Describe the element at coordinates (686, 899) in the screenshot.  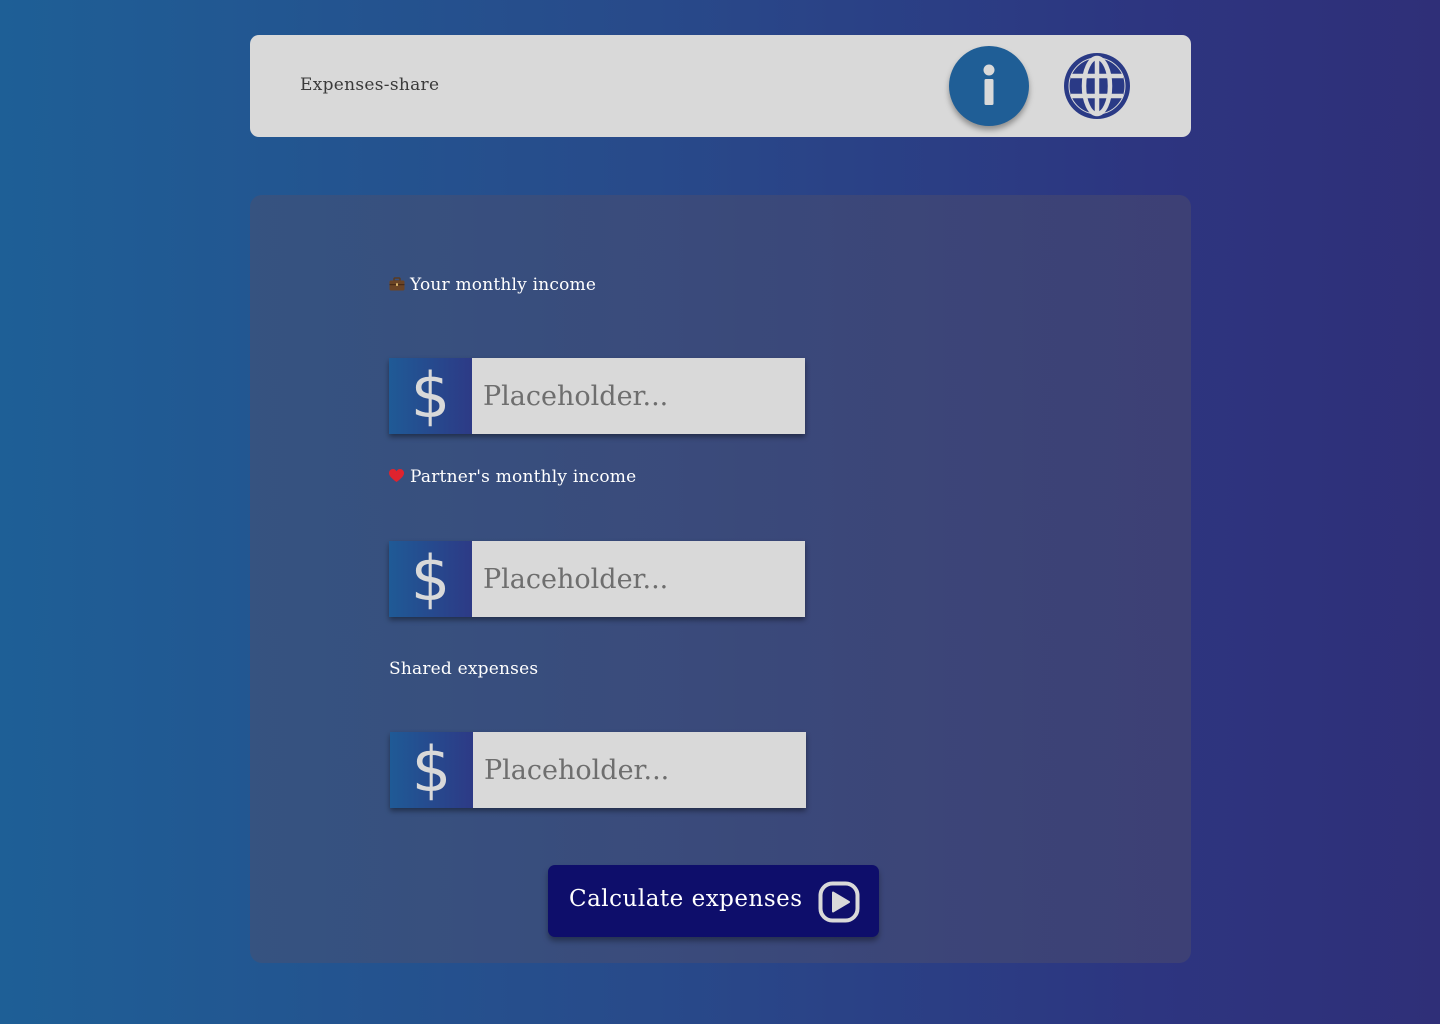
I see `calculate-expenses-label: Calculate expenses` at that location.